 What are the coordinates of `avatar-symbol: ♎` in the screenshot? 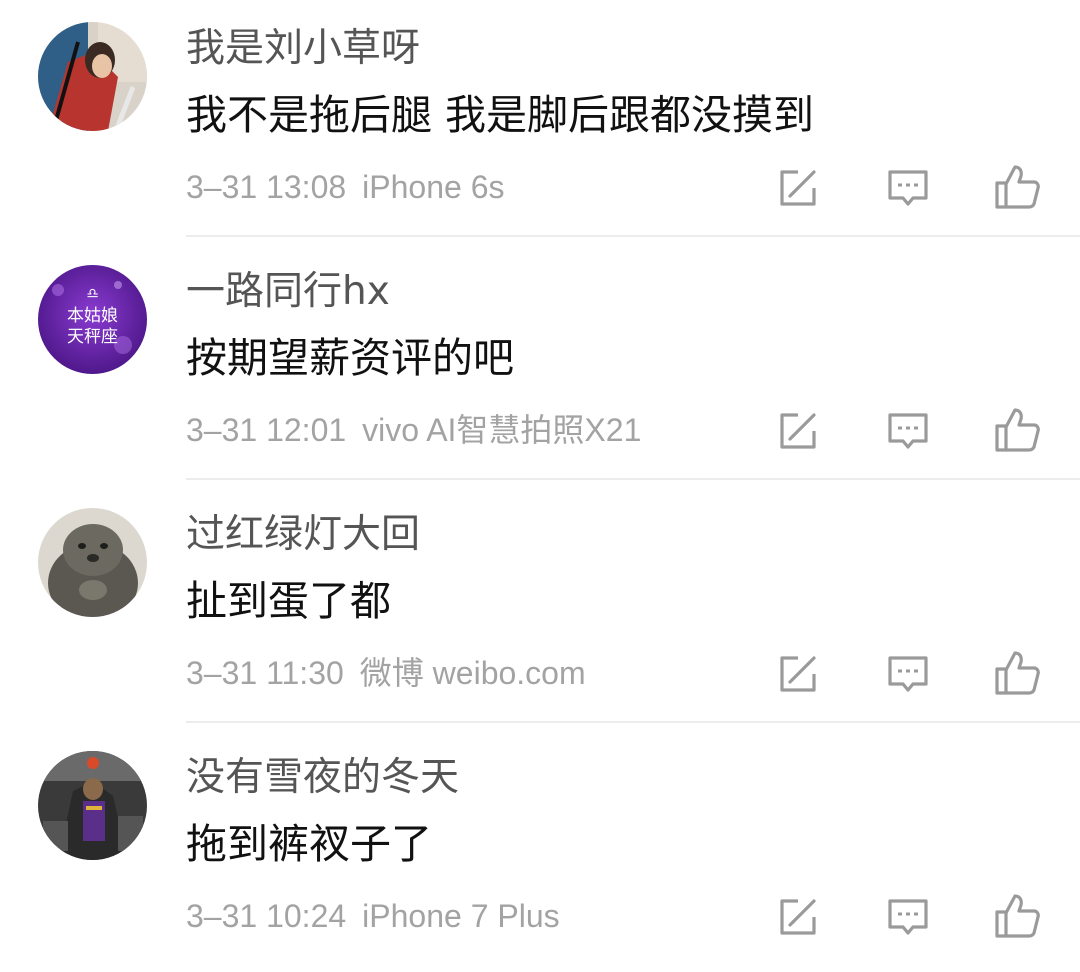 It's located at (92, 294).